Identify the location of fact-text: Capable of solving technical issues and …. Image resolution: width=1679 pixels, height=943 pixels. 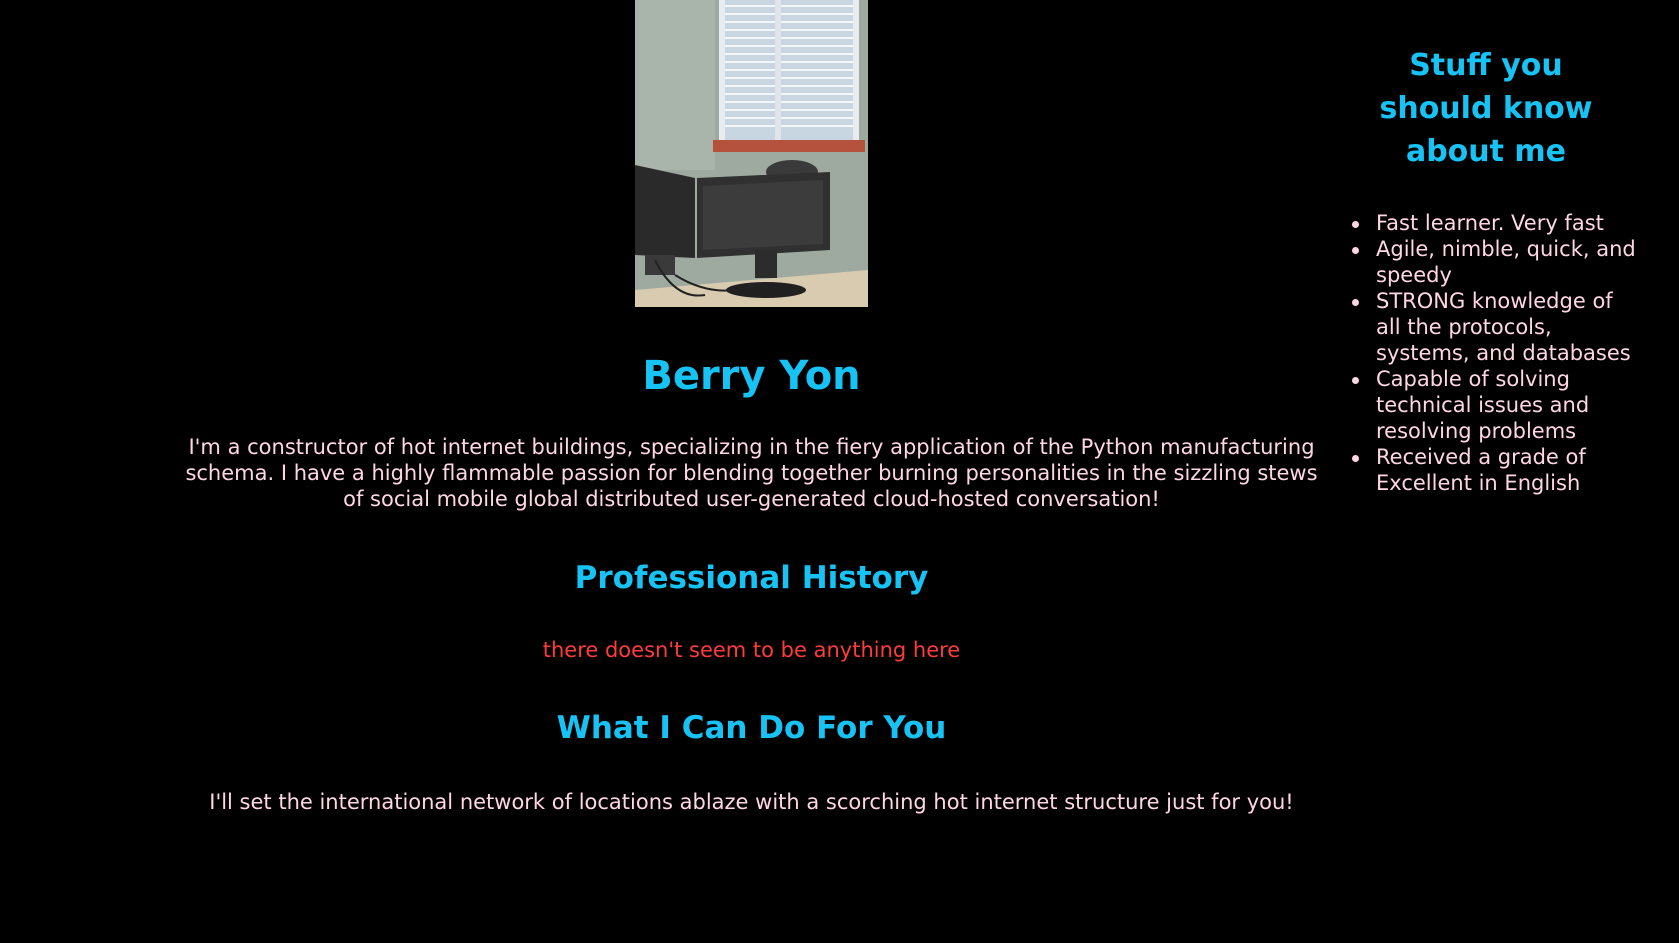
(1483, 405).